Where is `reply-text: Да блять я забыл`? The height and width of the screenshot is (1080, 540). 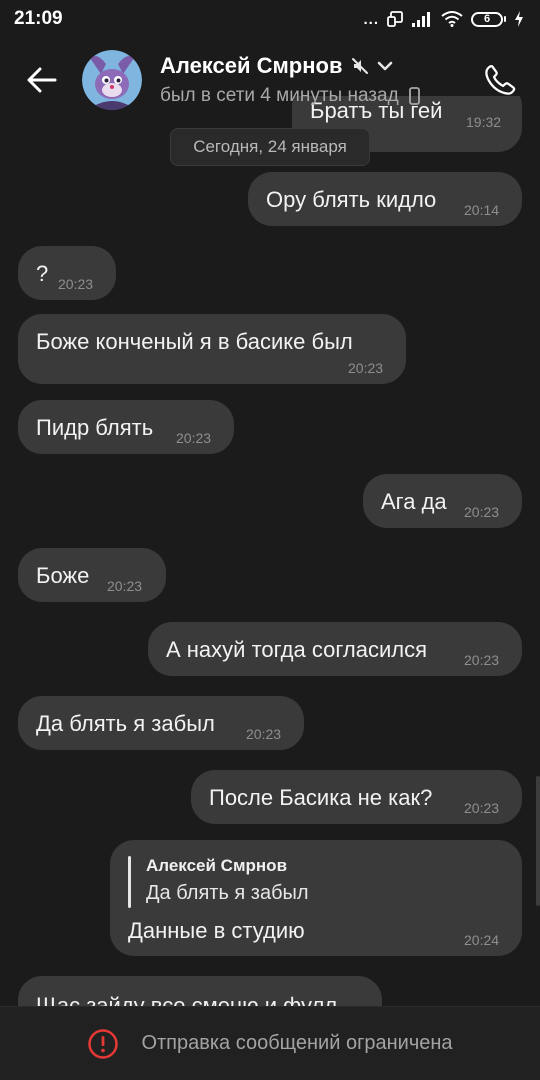
reply-text: Да блять я забыл is located at coordinates (227, 893).